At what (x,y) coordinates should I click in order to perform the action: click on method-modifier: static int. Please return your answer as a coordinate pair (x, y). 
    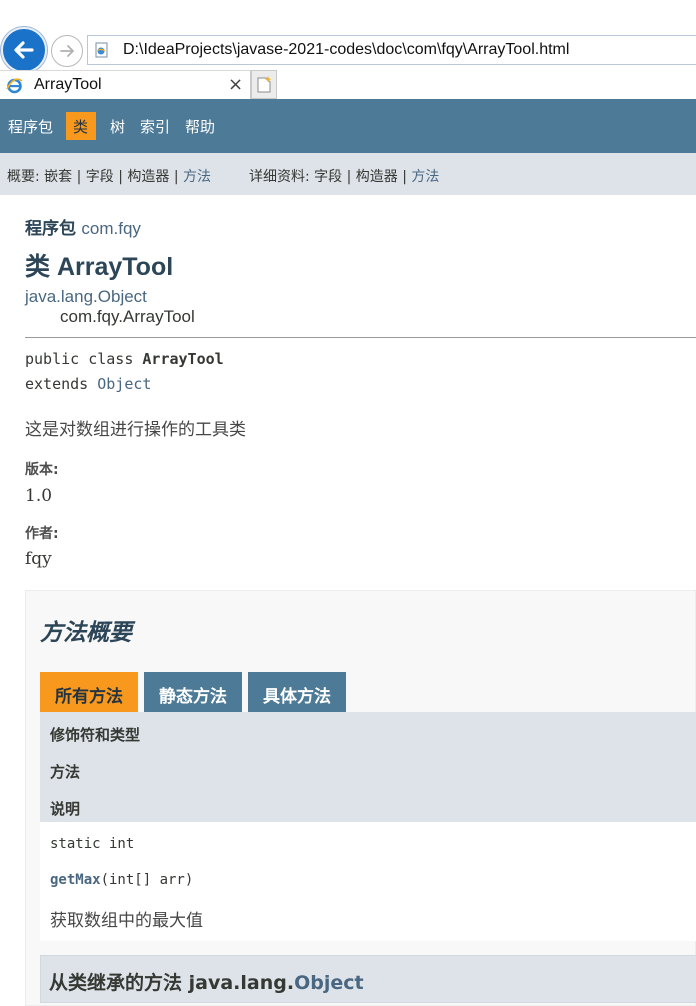
    Looking at the image, I should click on (92, 844).